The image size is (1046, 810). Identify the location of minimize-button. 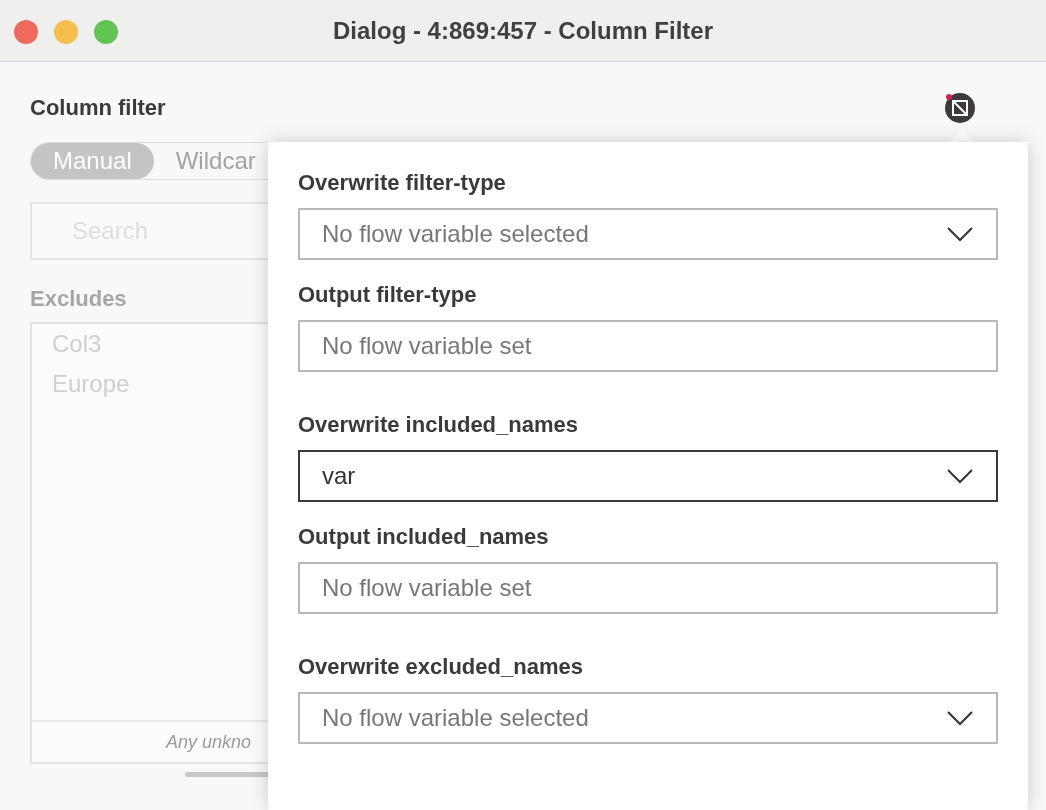
(66, 32).